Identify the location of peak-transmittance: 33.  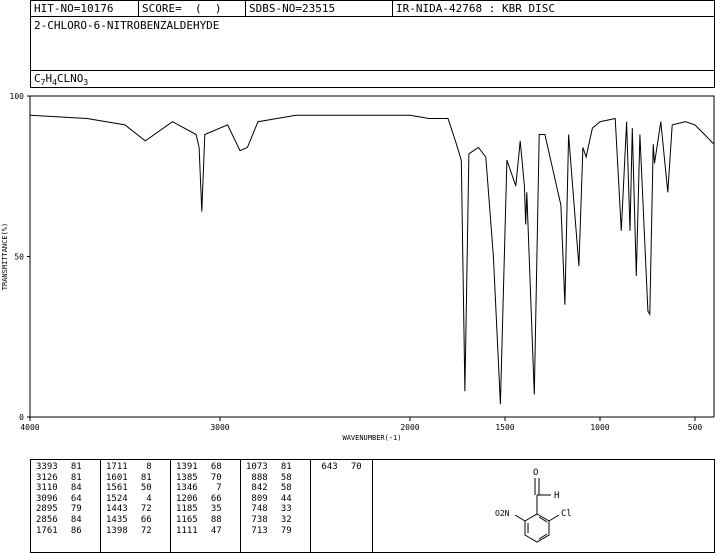
(286, 509).